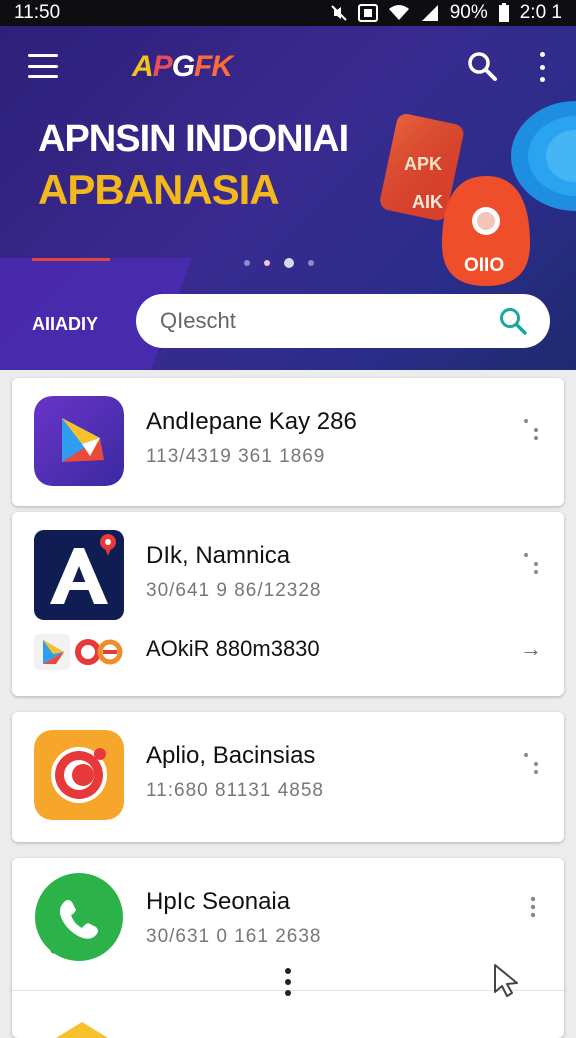  I want to click on app-card: AndIepane Kay 286 113/4319 361 1869, so click(288, 442).